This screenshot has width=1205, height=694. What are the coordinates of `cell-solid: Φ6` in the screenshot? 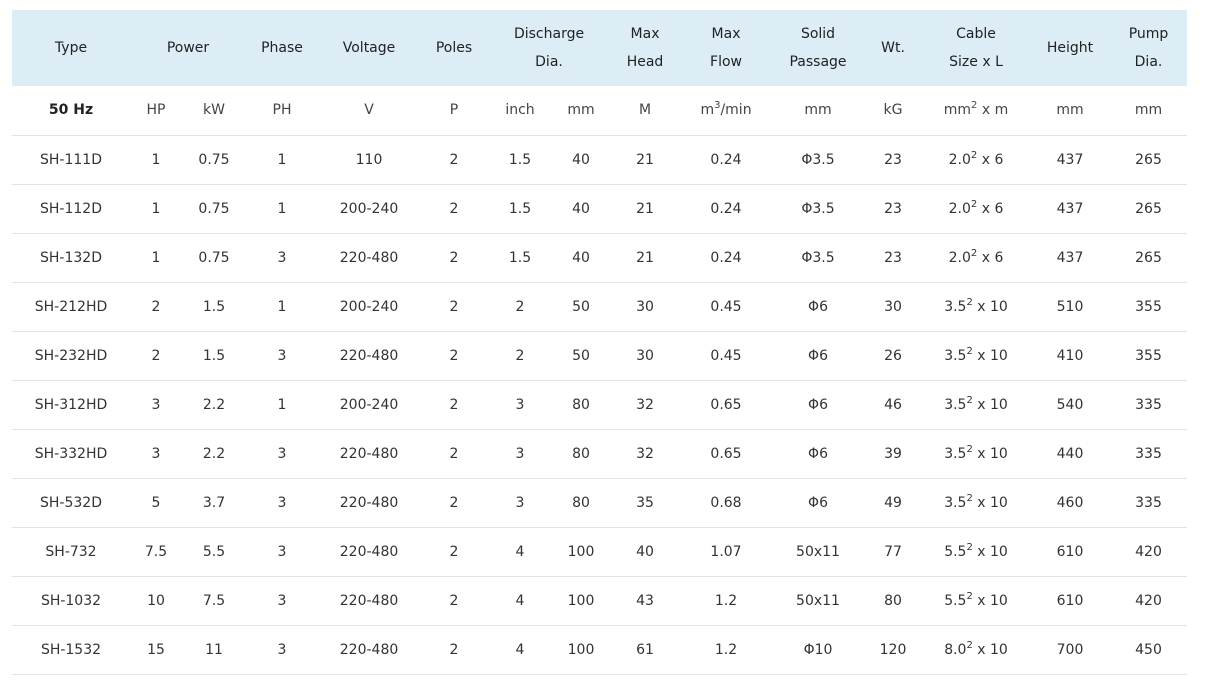 It's located at (818, 306).